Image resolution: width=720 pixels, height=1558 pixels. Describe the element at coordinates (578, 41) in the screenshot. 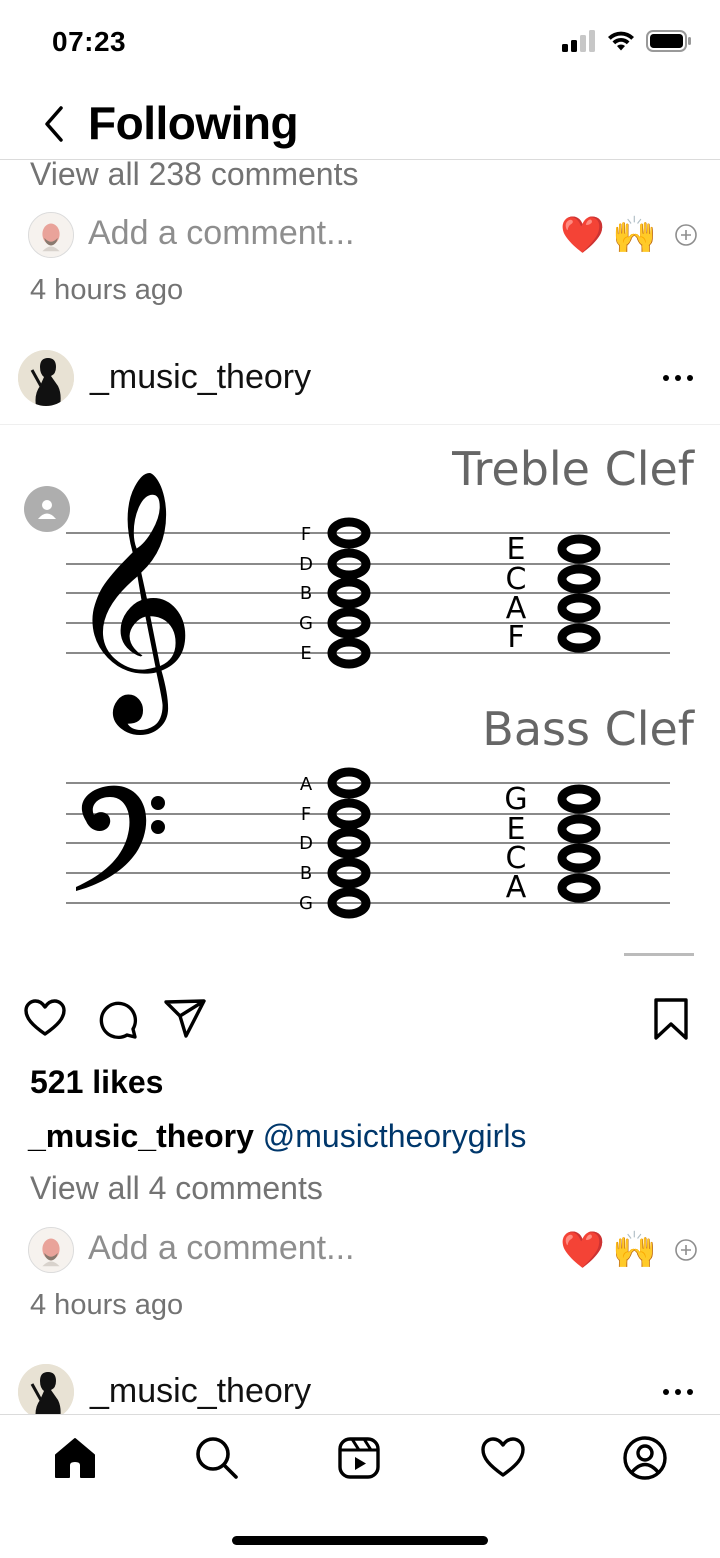

I see `cellular-signal-icon` at that location.